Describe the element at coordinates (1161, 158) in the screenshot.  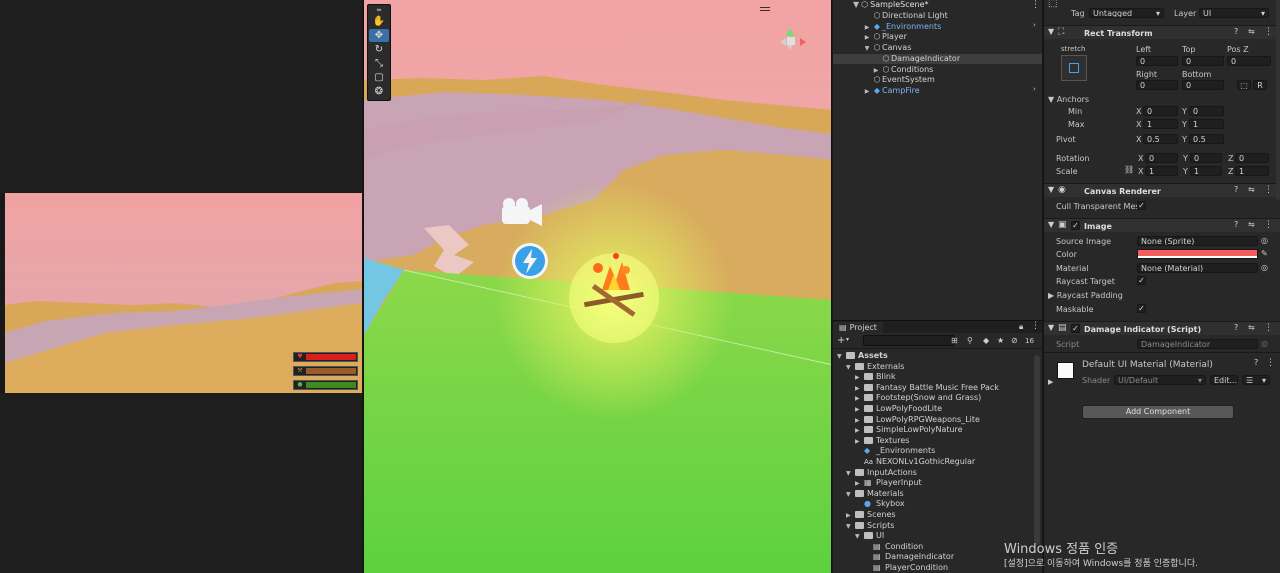
I see `rotation-x-field: 0` at that location.